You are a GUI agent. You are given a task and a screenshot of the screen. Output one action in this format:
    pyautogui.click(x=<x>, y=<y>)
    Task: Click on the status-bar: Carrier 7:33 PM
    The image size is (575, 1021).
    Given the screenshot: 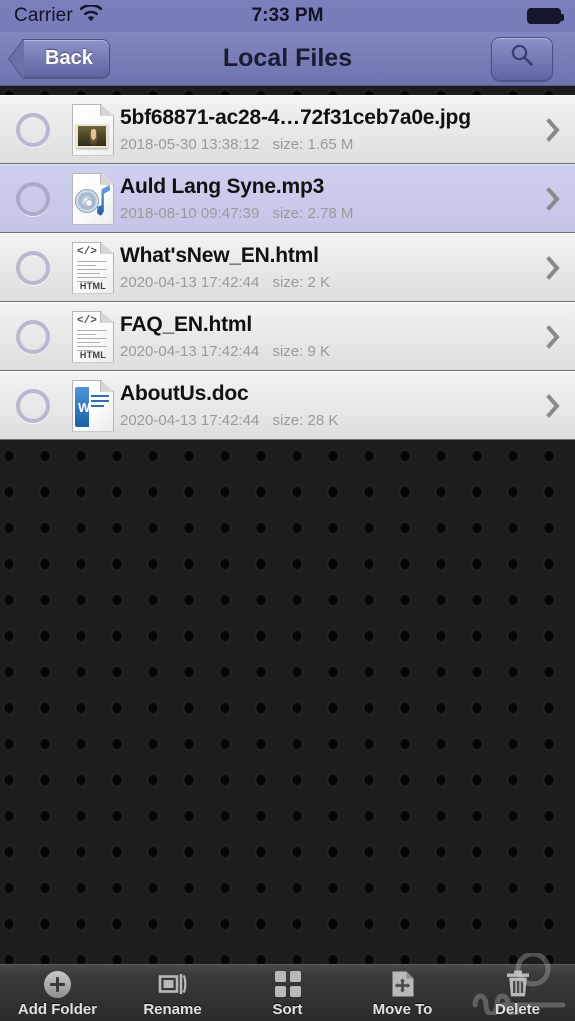 What is the action you would take?
    pyautogui.click(x=287, y=16)
    